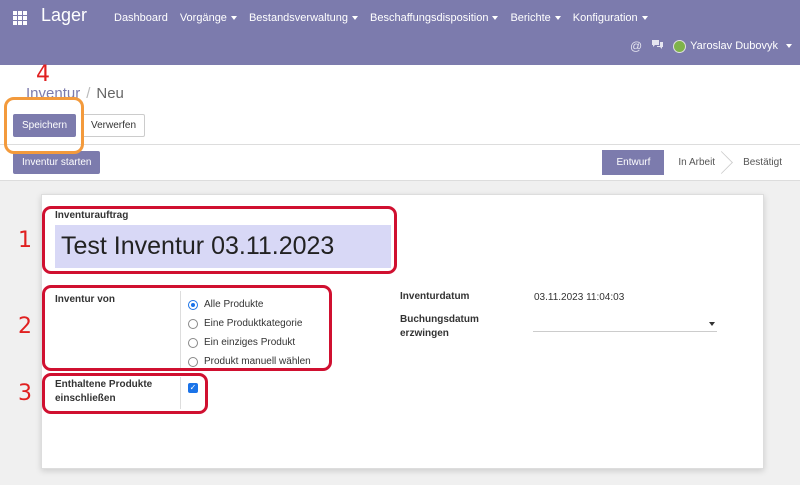 This screenshot has height=485, width=800. Describe the element at coordinates (424, 333) in the screenshot. I see `label-line-2: erzwingen` at that location.